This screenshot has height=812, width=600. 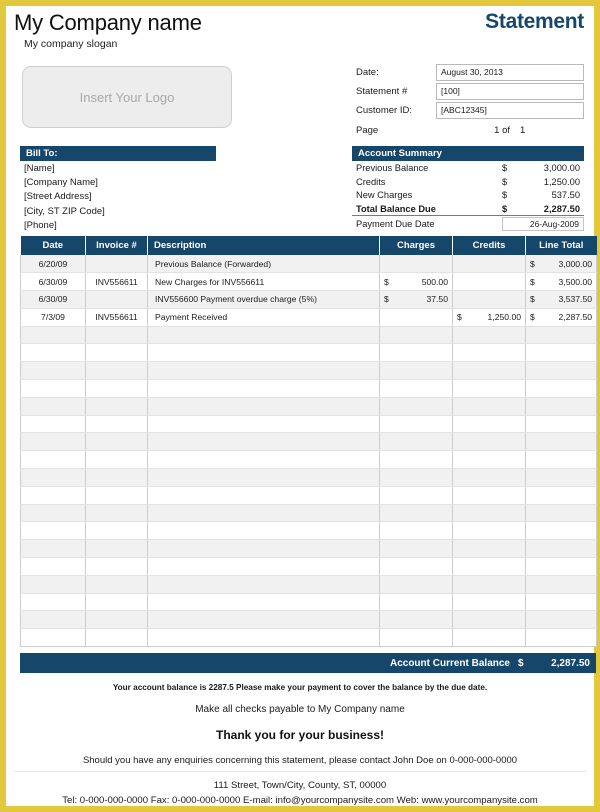 What do you see at coordinates (510, 91) in the screenshot?
I see `statement-number-field: [100]` at bounding box center [510, 91].